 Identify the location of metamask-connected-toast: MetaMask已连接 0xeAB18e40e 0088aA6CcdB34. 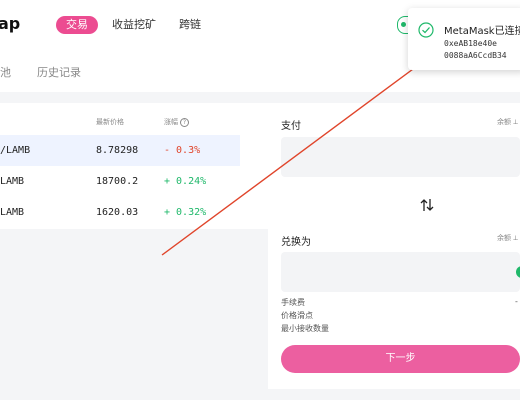
(464, 39).